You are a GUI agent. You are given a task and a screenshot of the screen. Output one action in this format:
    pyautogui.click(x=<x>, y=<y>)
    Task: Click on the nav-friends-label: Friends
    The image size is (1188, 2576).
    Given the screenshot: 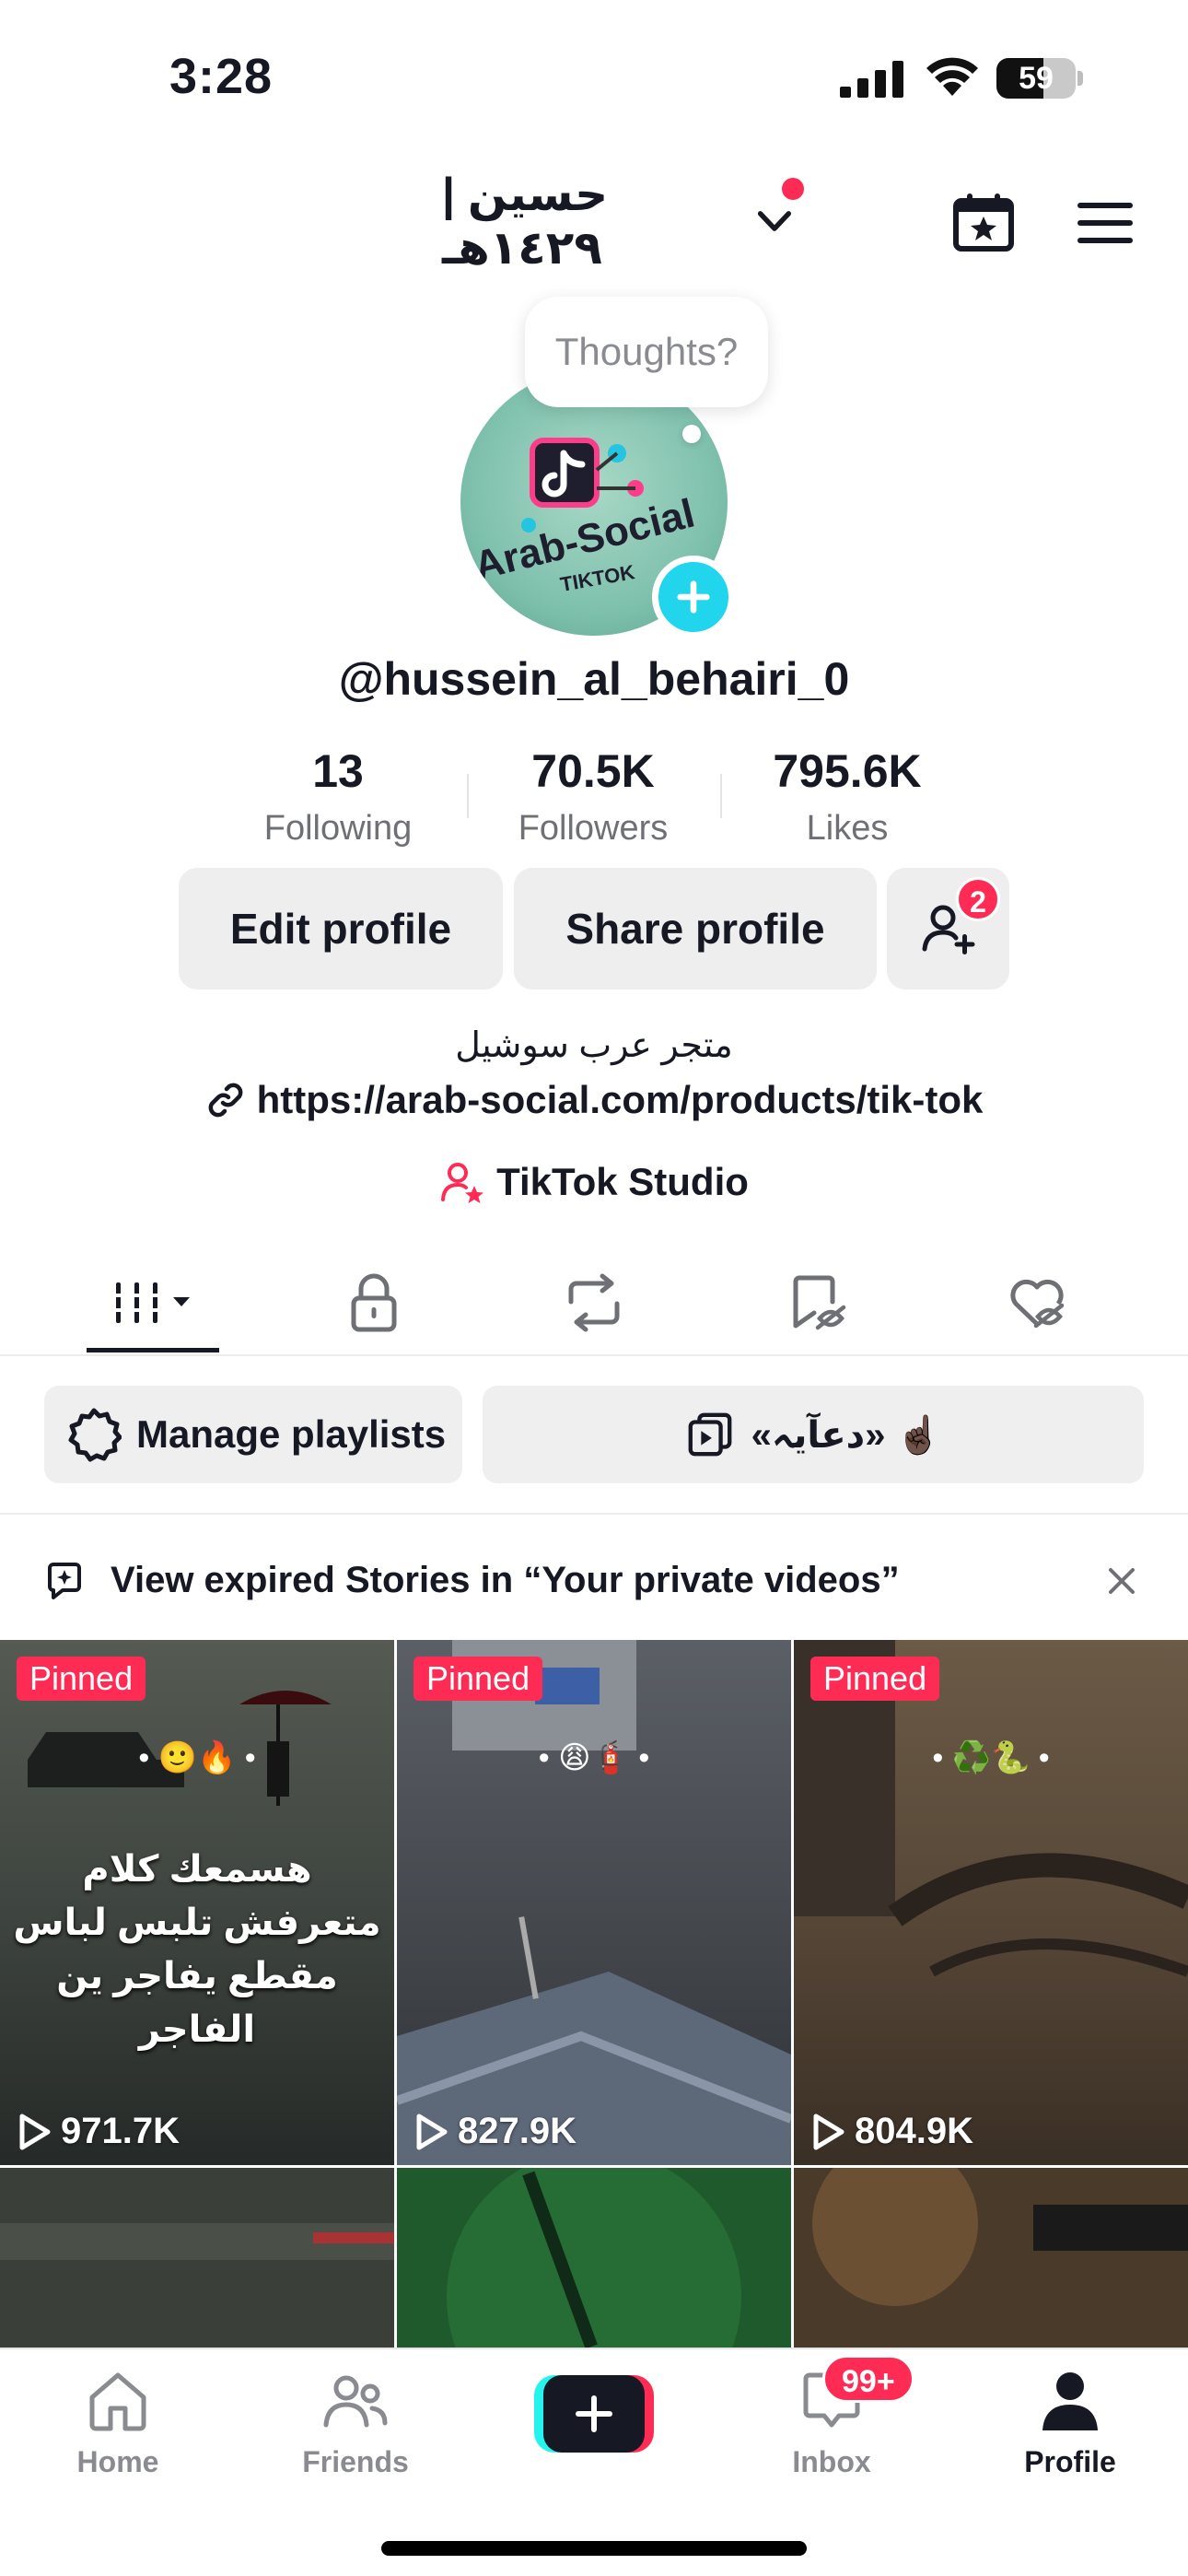 What is the action you would take?
    pyautogui.click(x=355, y=2461)
    